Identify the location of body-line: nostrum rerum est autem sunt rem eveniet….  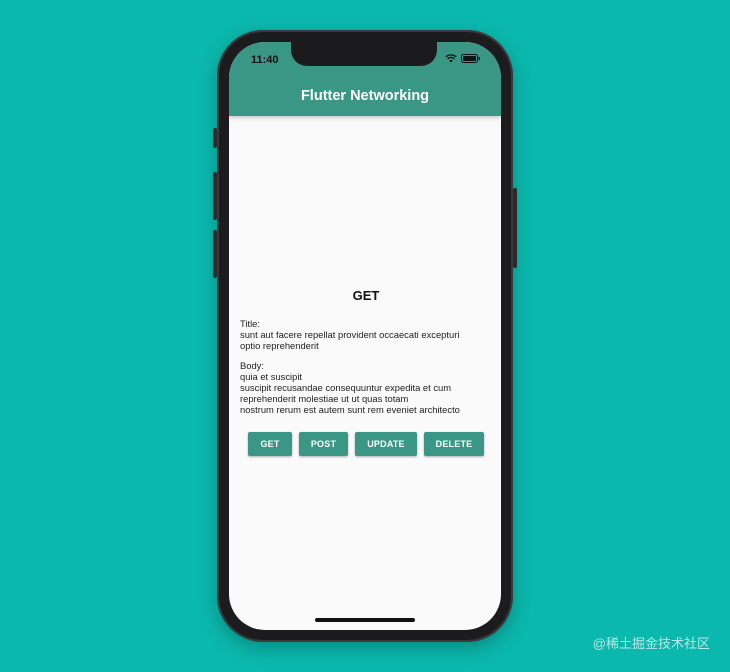
(350, 409).